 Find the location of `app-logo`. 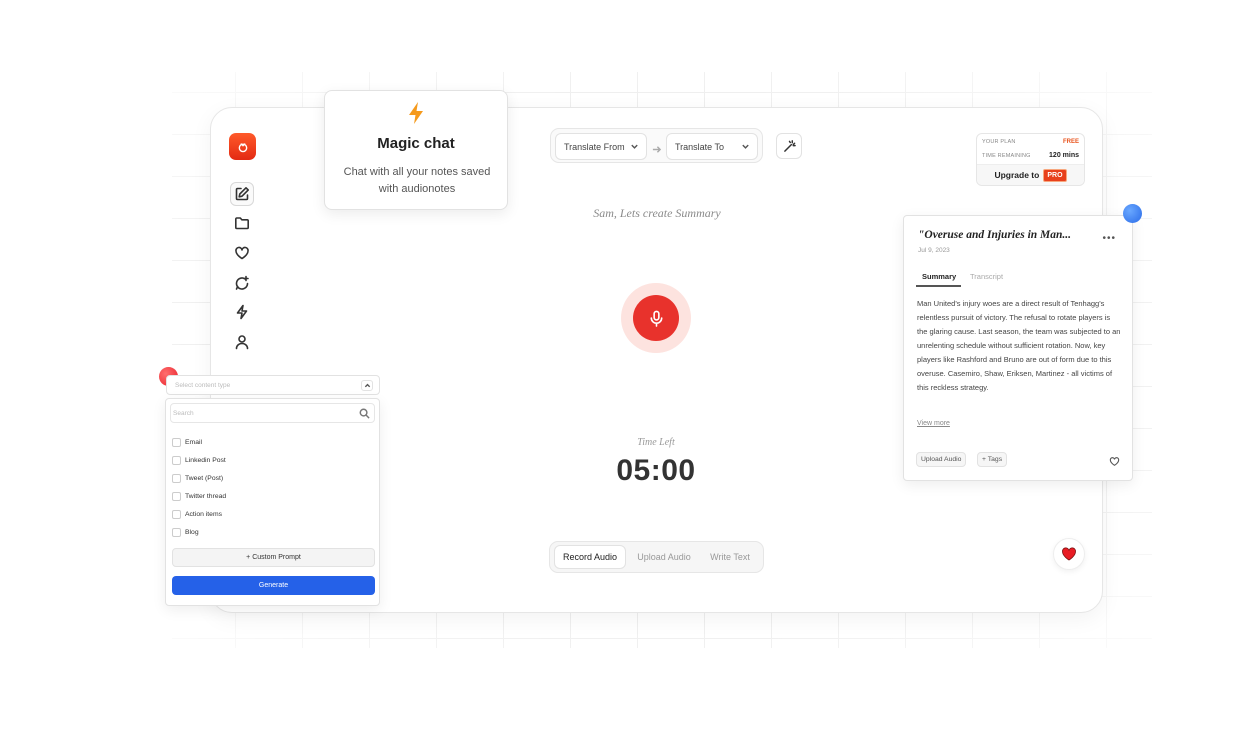

app-logo is located at coordinates (242, 146).